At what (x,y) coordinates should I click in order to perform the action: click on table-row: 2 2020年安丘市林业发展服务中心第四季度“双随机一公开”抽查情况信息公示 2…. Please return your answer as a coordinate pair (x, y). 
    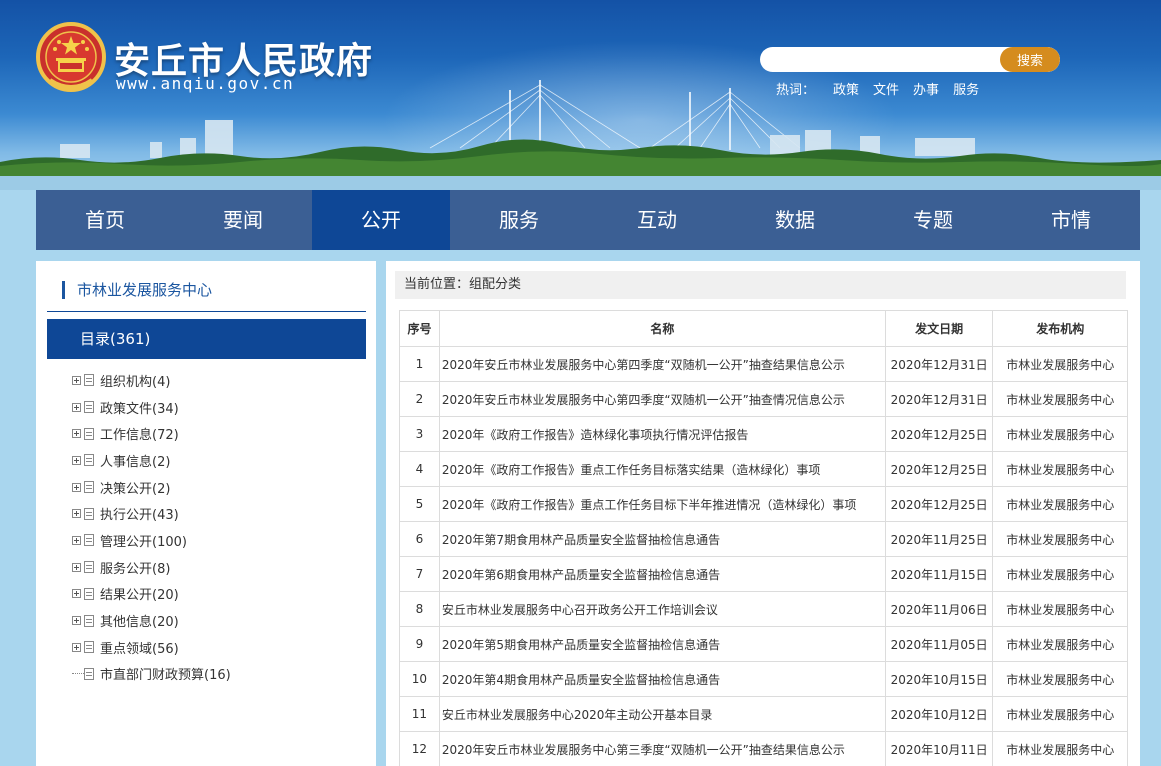
    Looking at the image, I should click on (763, 399).